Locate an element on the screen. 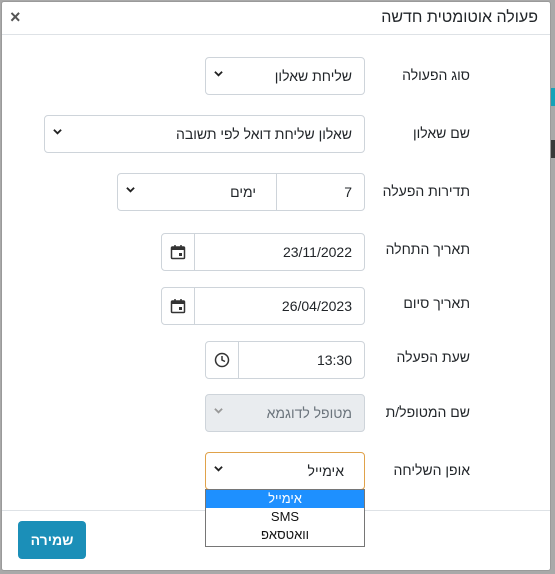 This screenshot has width=555, height=574. close-icon: × is located at coordinates (15, 17).